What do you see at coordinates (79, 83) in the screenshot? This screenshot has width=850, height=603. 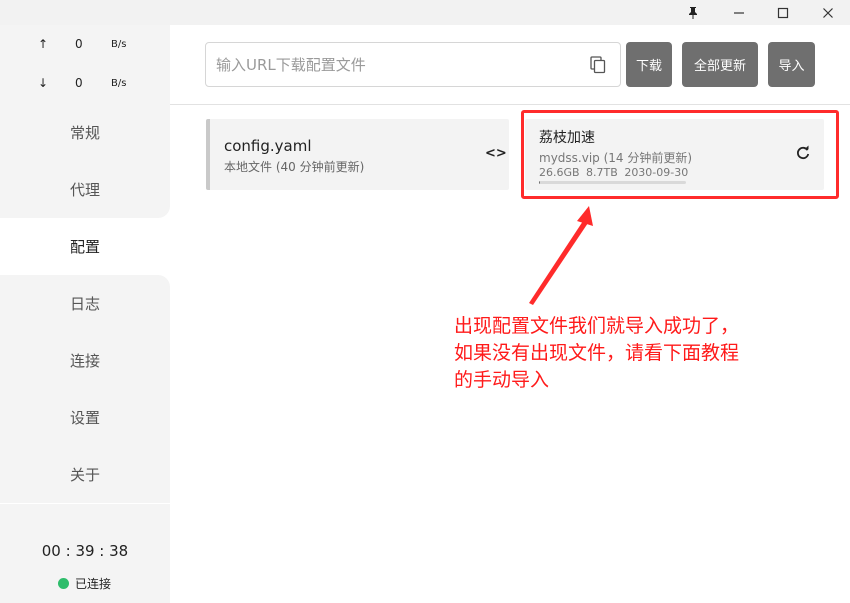 I see `download-value: 0` at bounding box center [79, 83].